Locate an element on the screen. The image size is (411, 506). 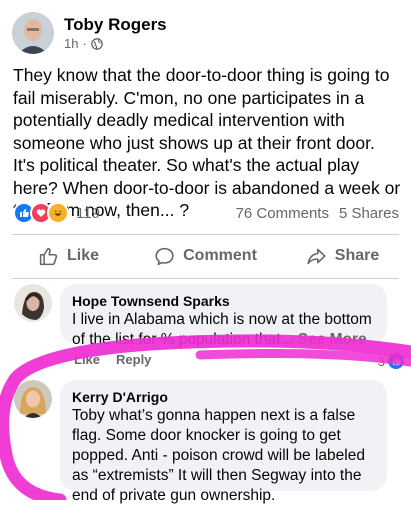
comment-button: Comment is located at coordinates (205, 256).